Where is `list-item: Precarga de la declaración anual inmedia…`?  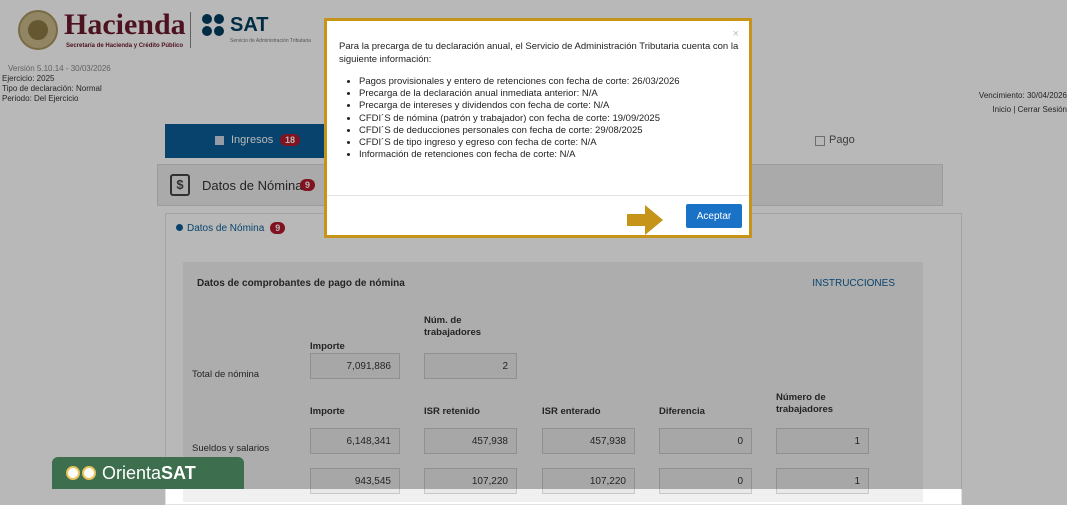 list-item: Precarga de la declaración anual inmedia… is located at coordinates (519, 94).